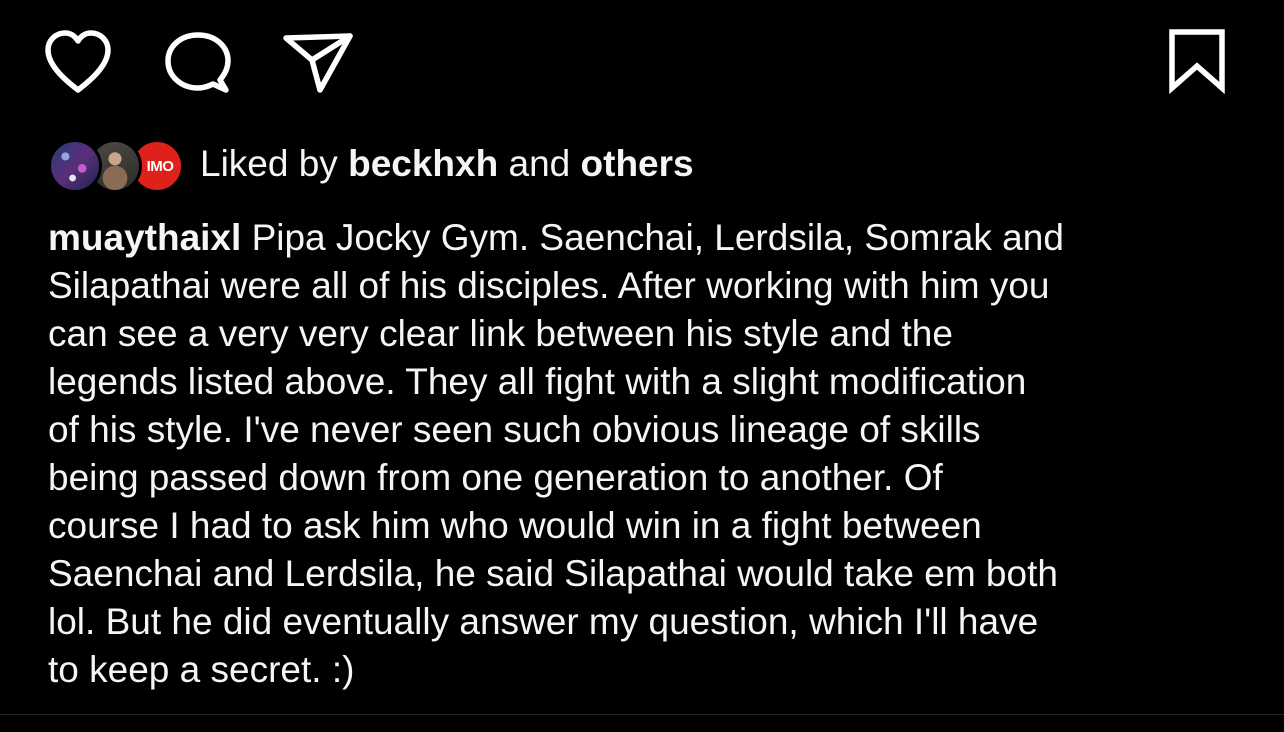 This screenshot has height=732, width=1284. Describe the element at coordinates (539, 163) in the screenshot. I see `likes-middle: and` at that location.